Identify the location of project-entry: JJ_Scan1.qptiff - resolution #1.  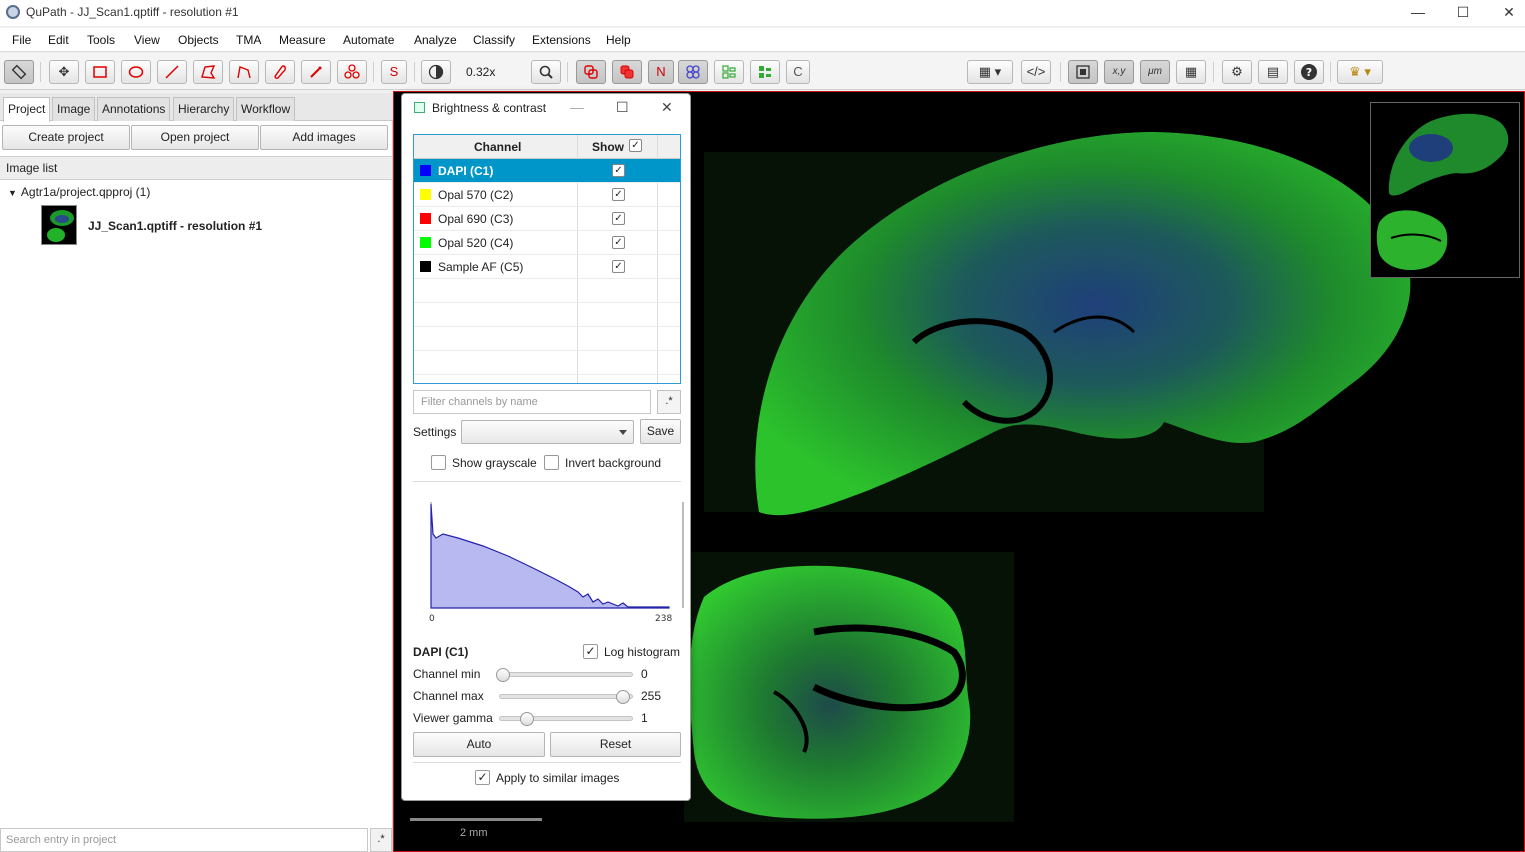
(175, 226).